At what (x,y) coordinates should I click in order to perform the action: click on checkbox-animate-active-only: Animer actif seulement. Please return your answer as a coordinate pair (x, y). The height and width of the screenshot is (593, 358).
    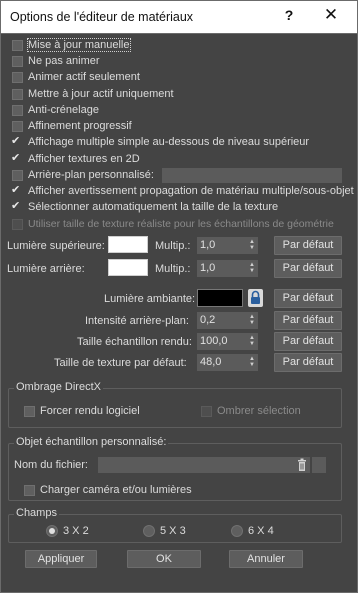
    Looking at the image, I should click on (76, 77).